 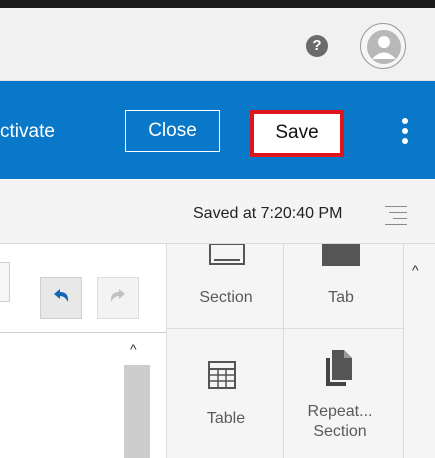 I want to click on help-icon: ?, so click(x=317, y=46).